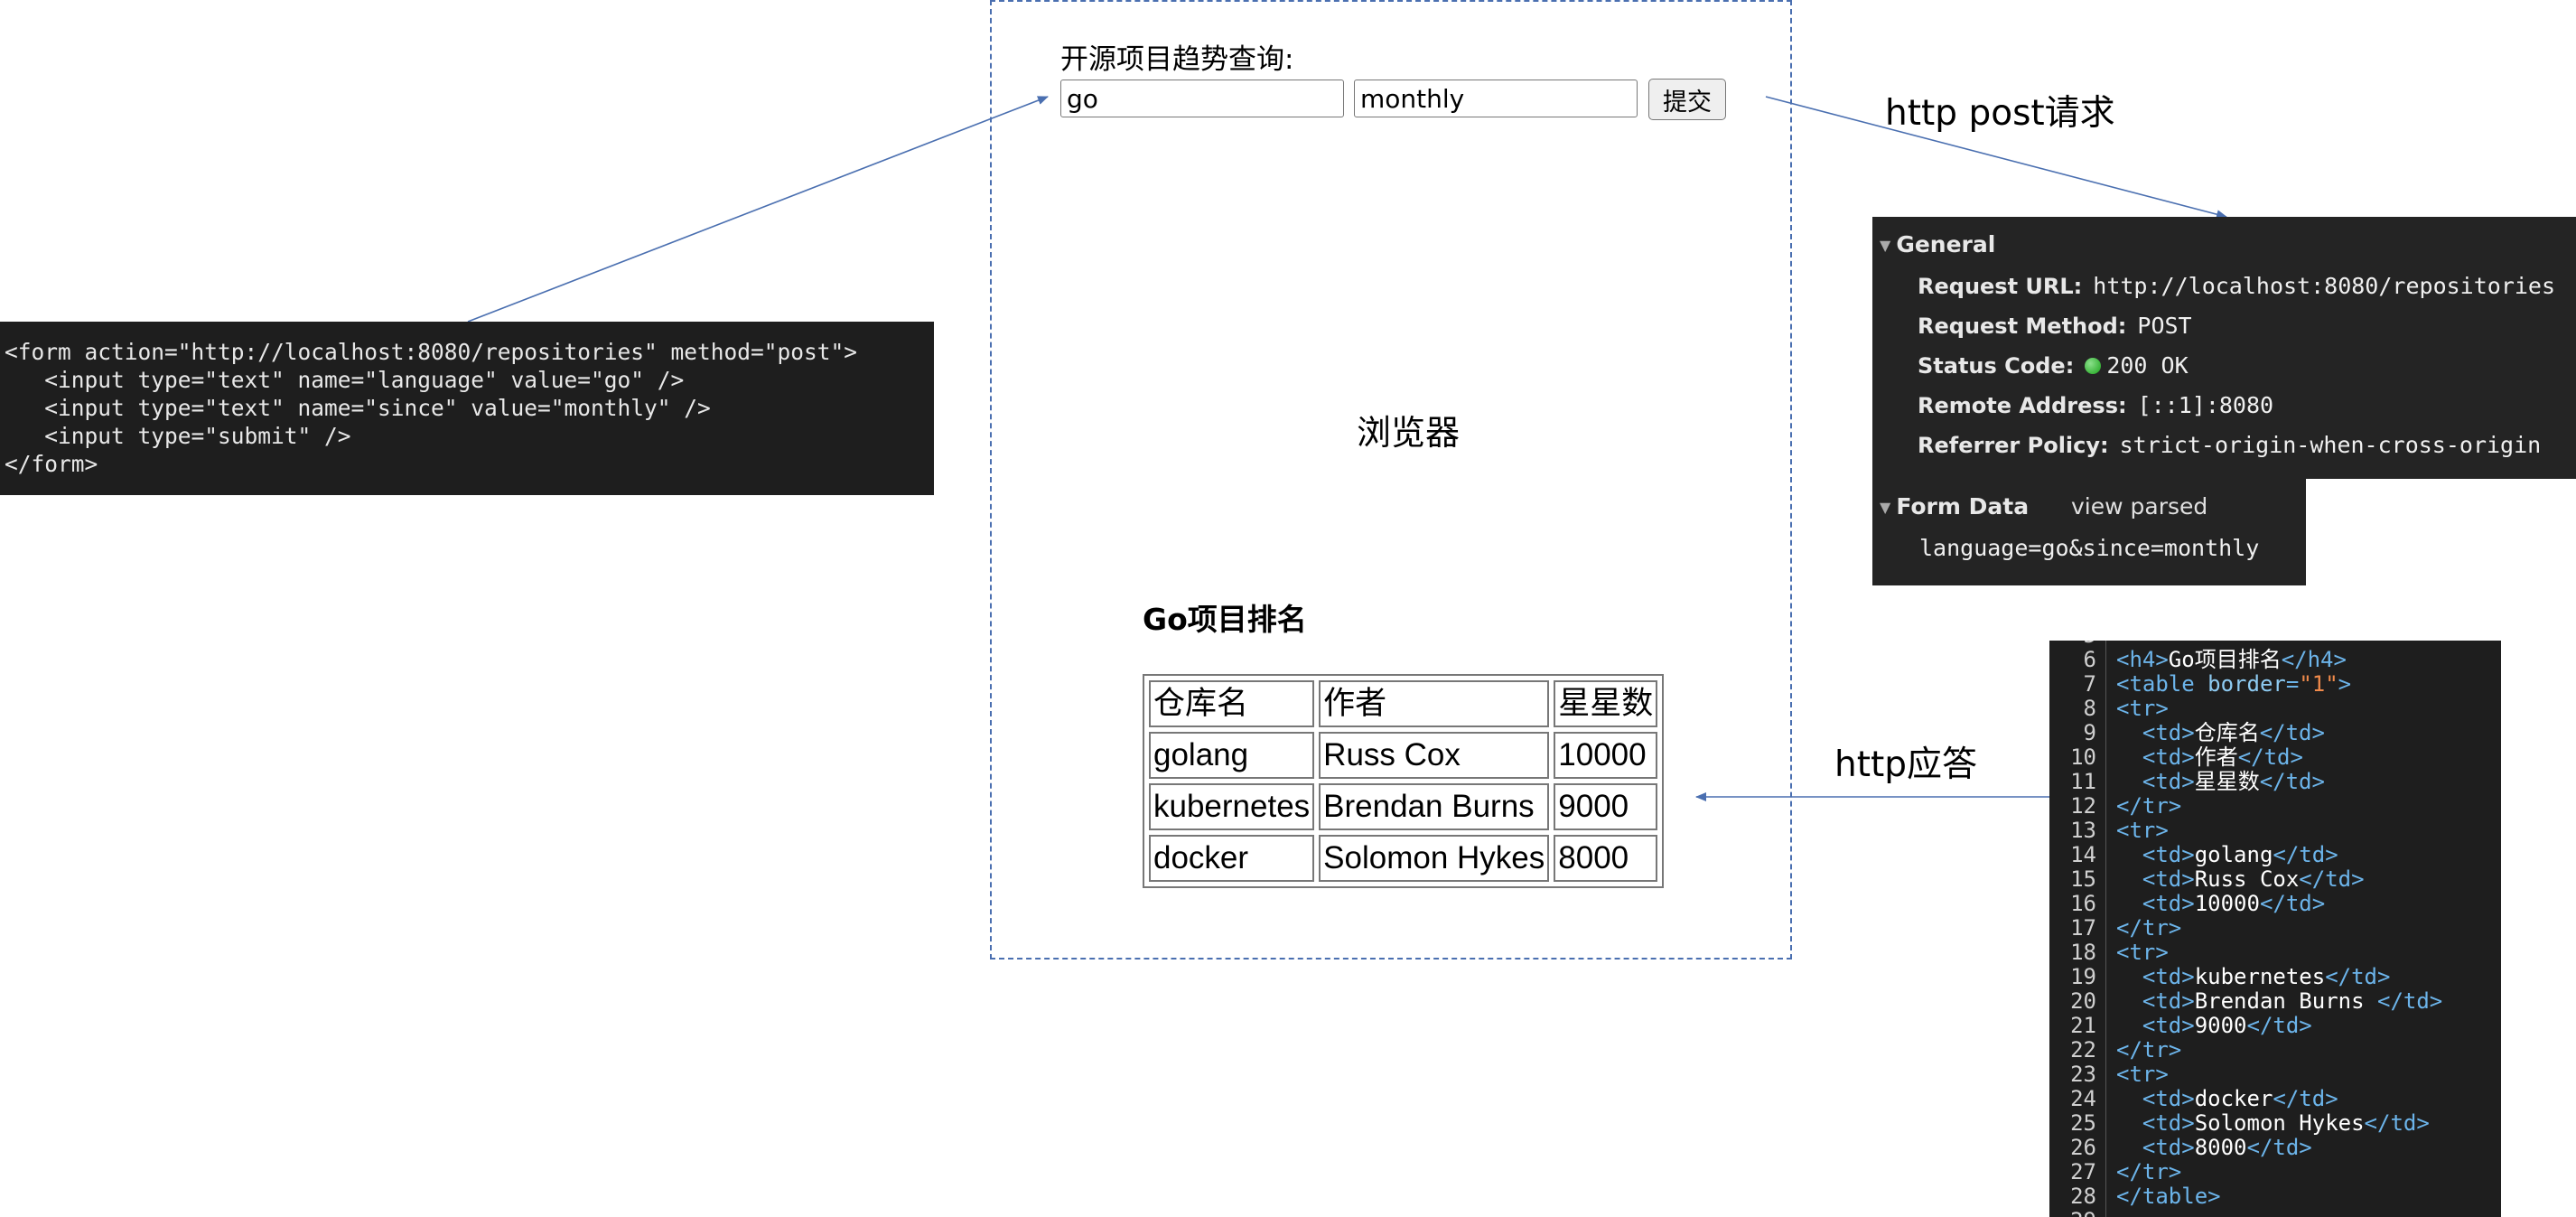  What do you see at coordinates (1954, 506) in the screenshot?
I see `form-data-section-toggle: ▼ Form Data` at bounding box center [1954, 506].